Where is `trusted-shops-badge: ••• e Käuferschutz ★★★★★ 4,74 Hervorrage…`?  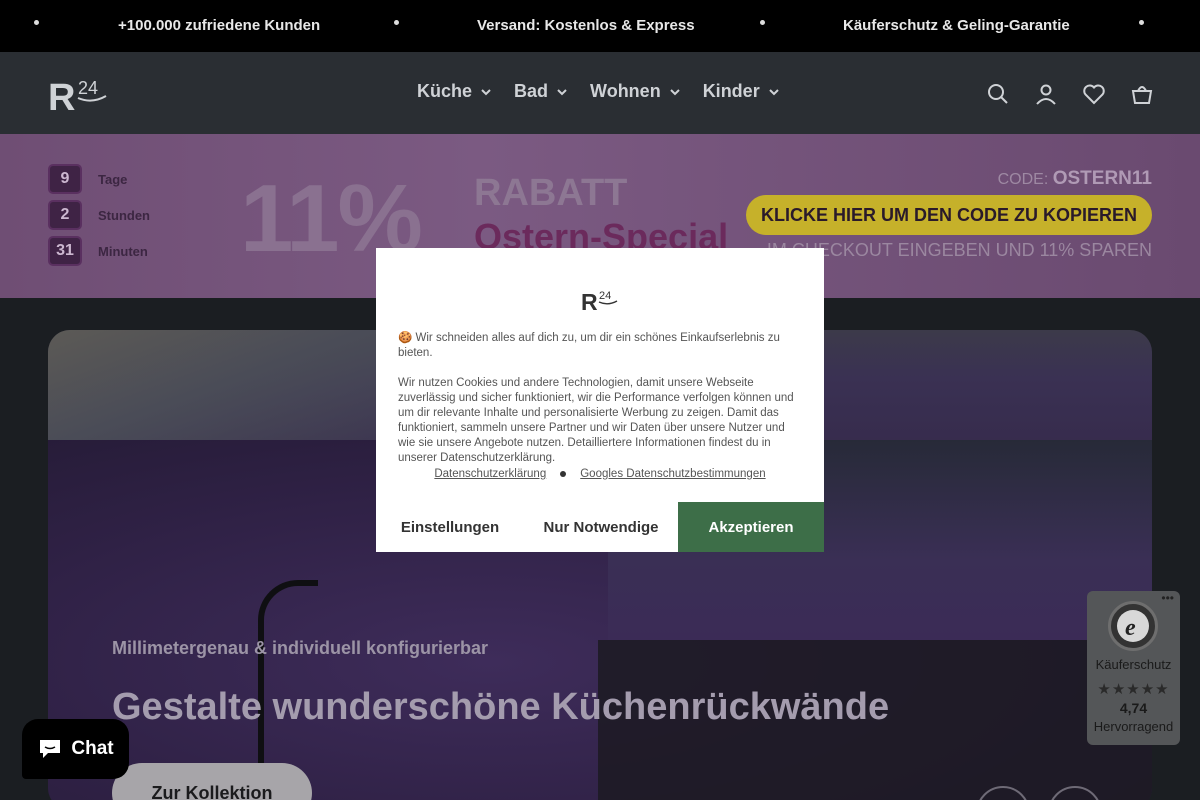 trusted-shops-badge: ••• e Käuferschutz ★★★★★ 4,74 Hervorrage… is located at coordinates (1133, 668).